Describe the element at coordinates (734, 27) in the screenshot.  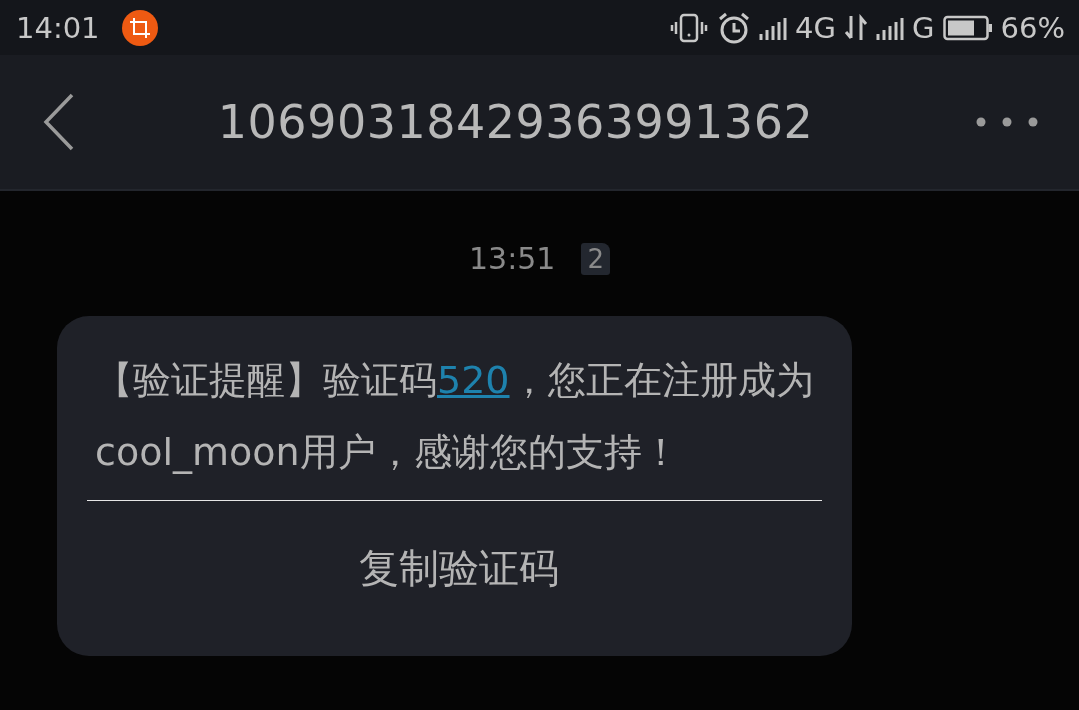
I see `alarm-icon` at that location.